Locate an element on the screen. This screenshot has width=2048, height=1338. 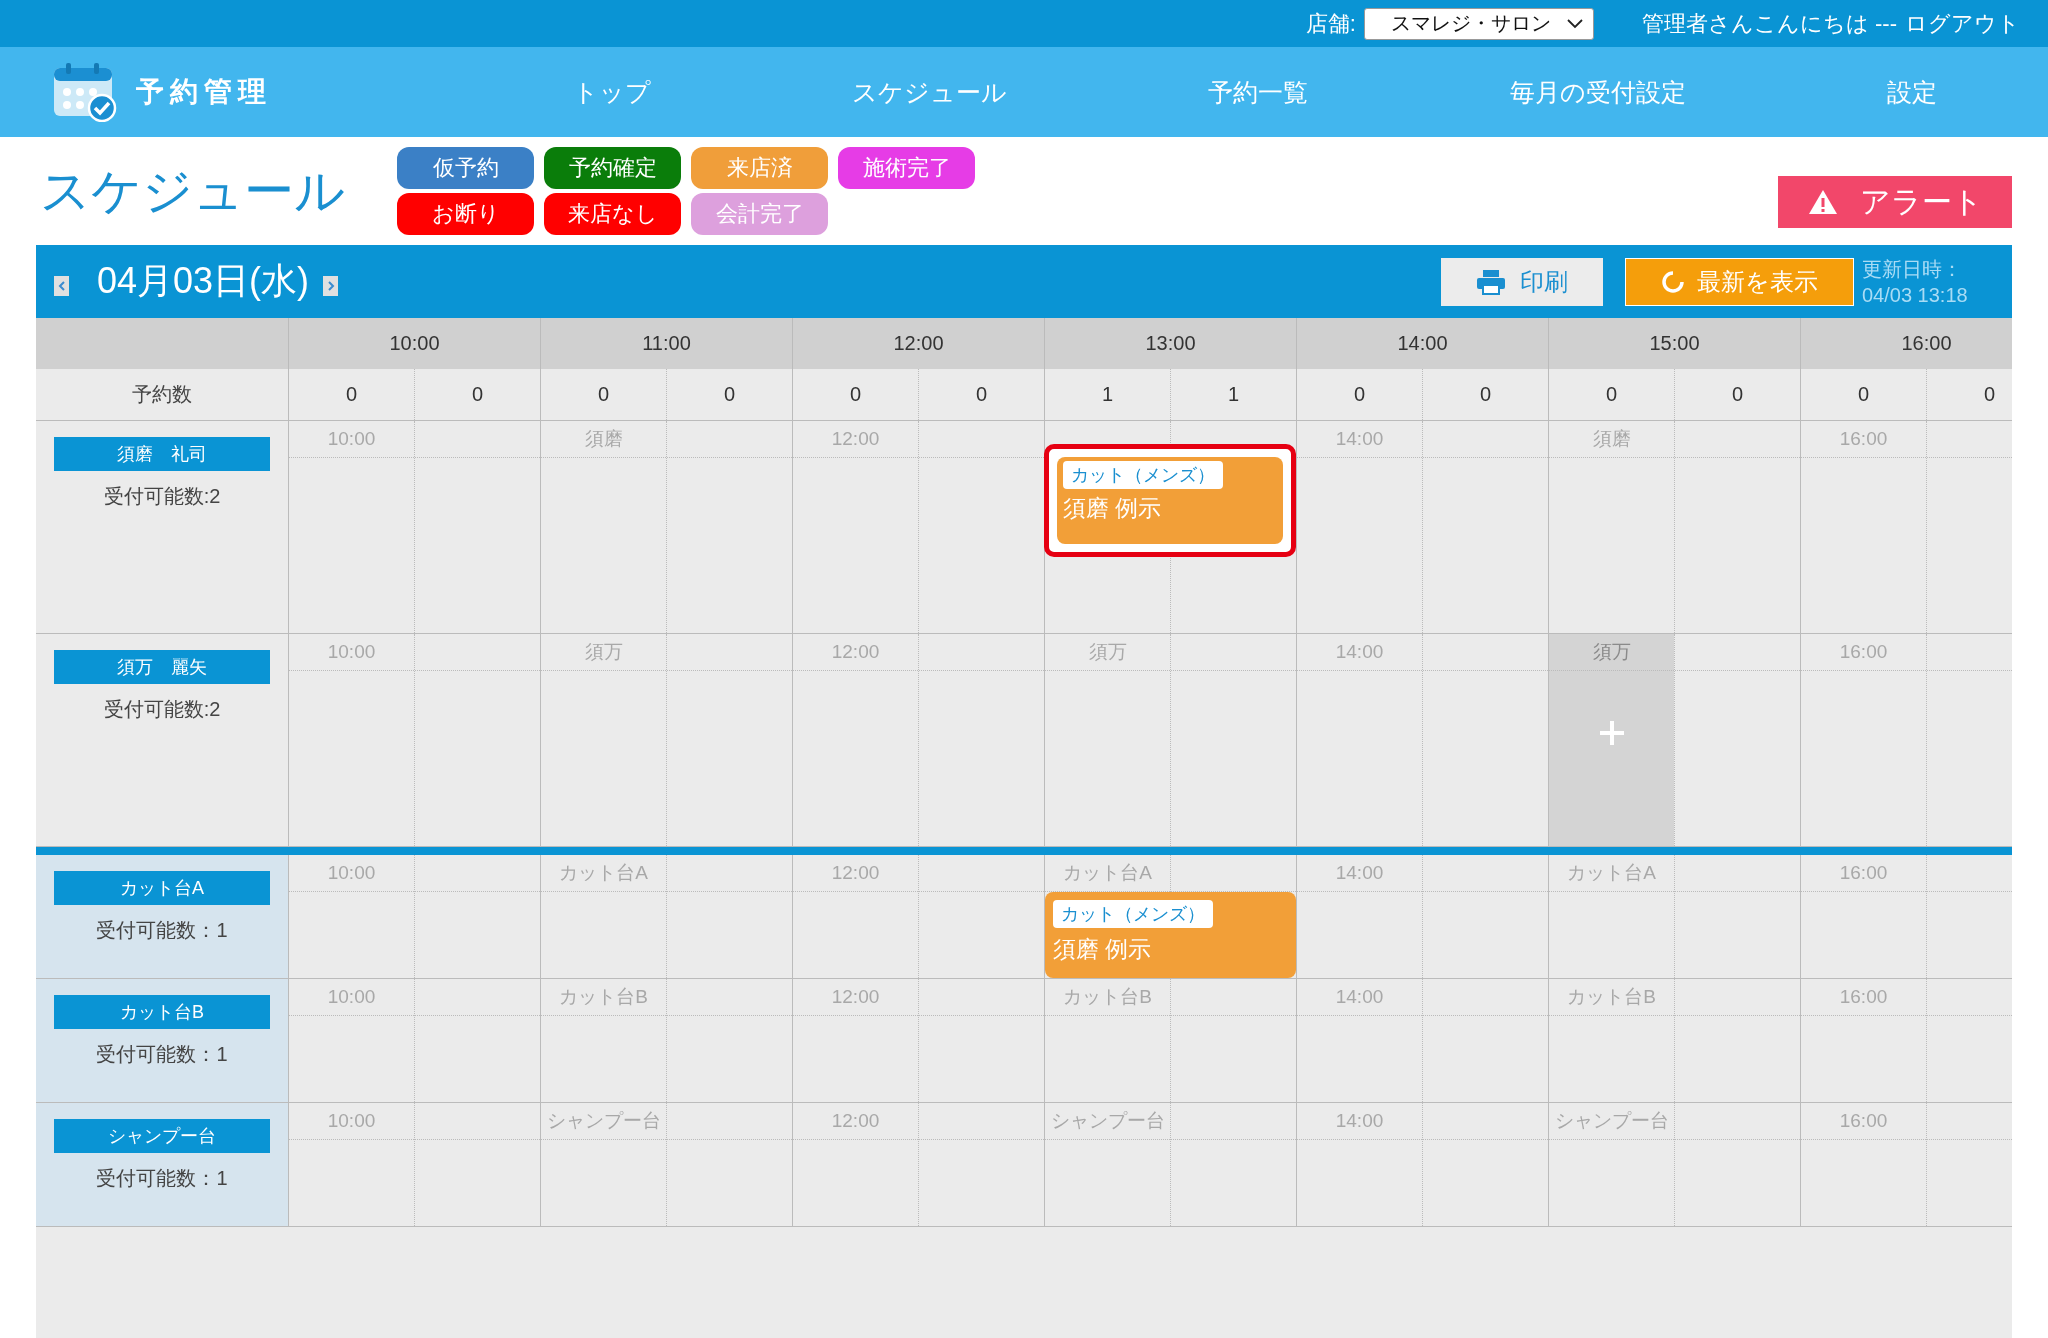
refresh-icon is located at coordinates (1673, 281).